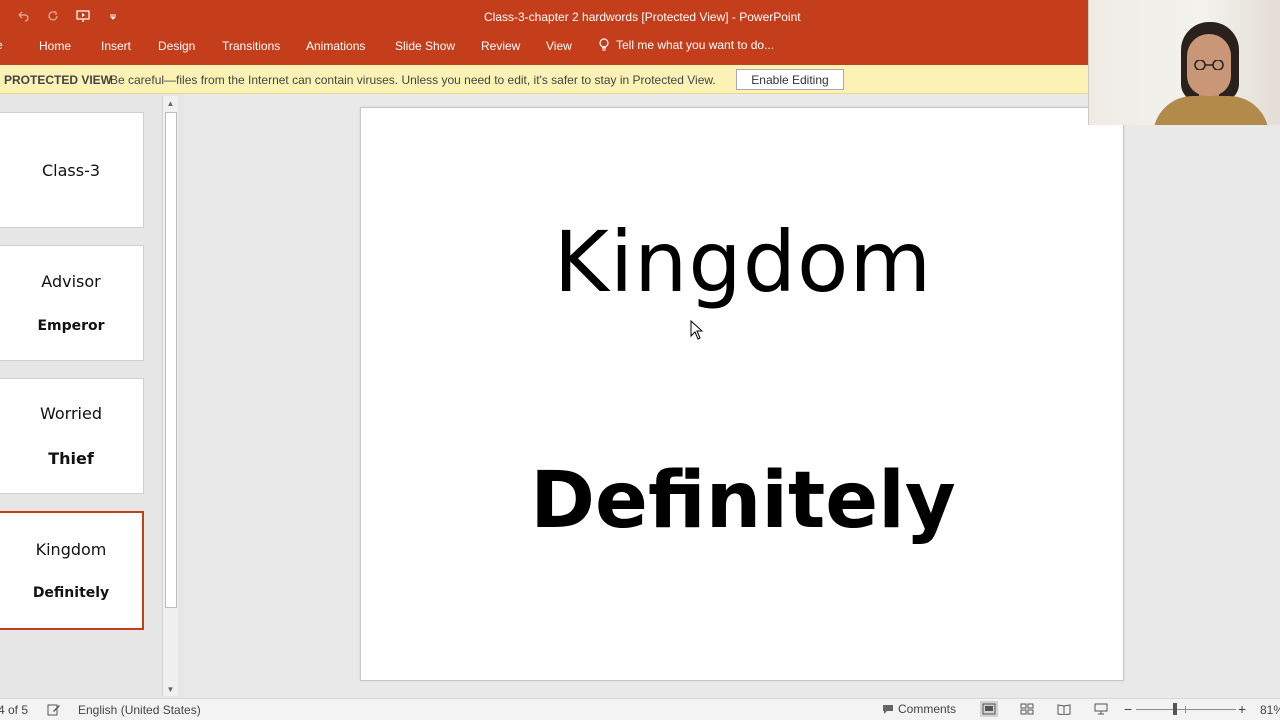 Image resolution: width=1280 pixels, height=720 pixels. I want to click on enable-editing-button: Enable Editing, so click(790, 79).